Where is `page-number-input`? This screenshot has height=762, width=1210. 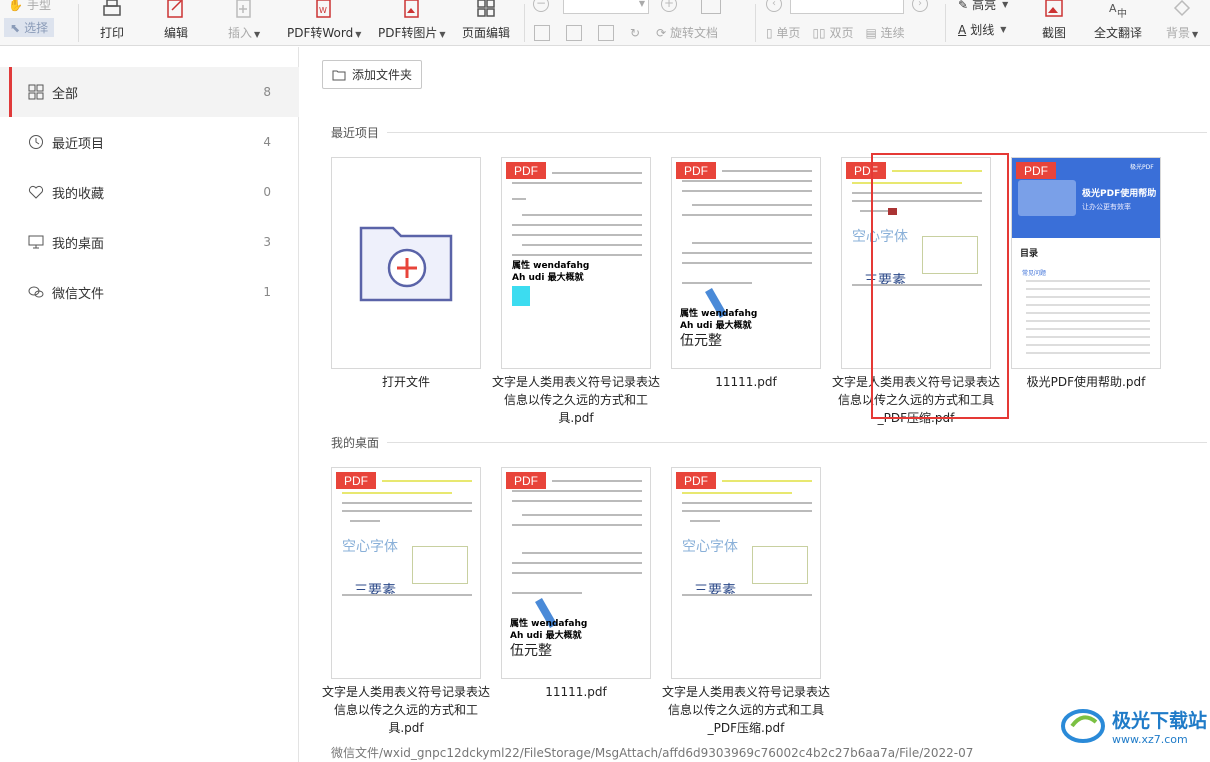
page-number-input is located at coordinates (847, 7).